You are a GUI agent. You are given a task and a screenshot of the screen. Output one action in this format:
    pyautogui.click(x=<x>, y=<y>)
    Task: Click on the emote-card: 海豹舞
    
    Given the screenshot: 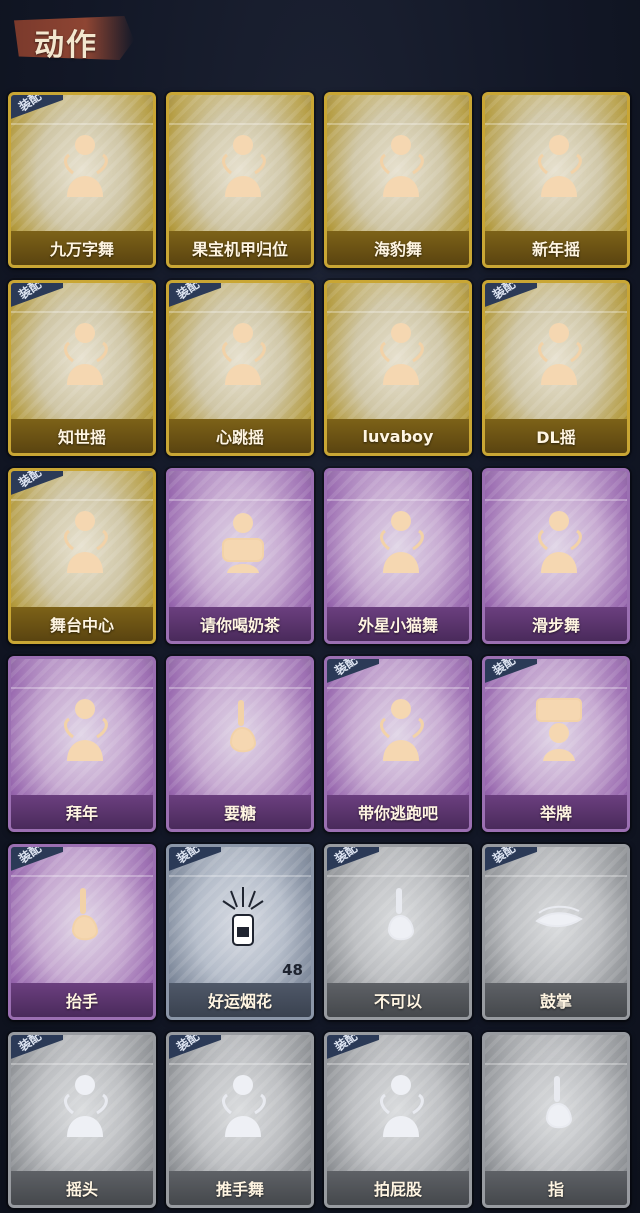 What is the action you would take?
    pyautogui.click(x=398, y=180)
    